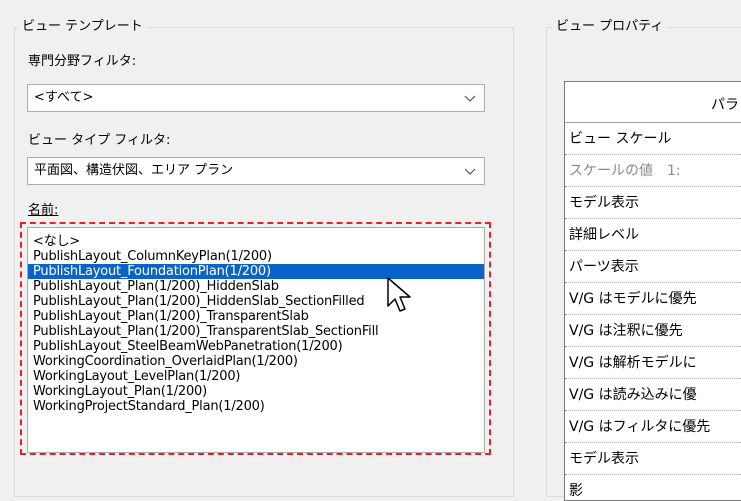 Image resolution: width=741 pixels, height=501 pixels. What do you see at coordinates (99, 140) in the screenshot?
I see `view-type-filter-label: ビュー タイプ フィルタ:` at bounding box center [99, 140].